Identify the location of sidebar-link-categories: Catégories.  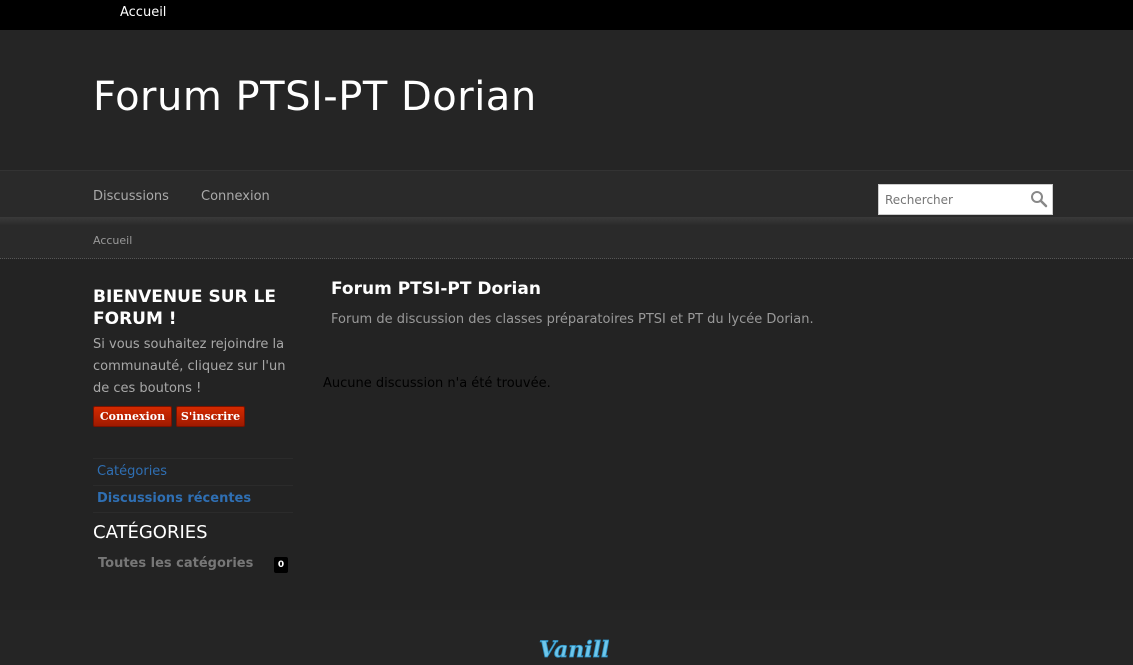
(132, 471).